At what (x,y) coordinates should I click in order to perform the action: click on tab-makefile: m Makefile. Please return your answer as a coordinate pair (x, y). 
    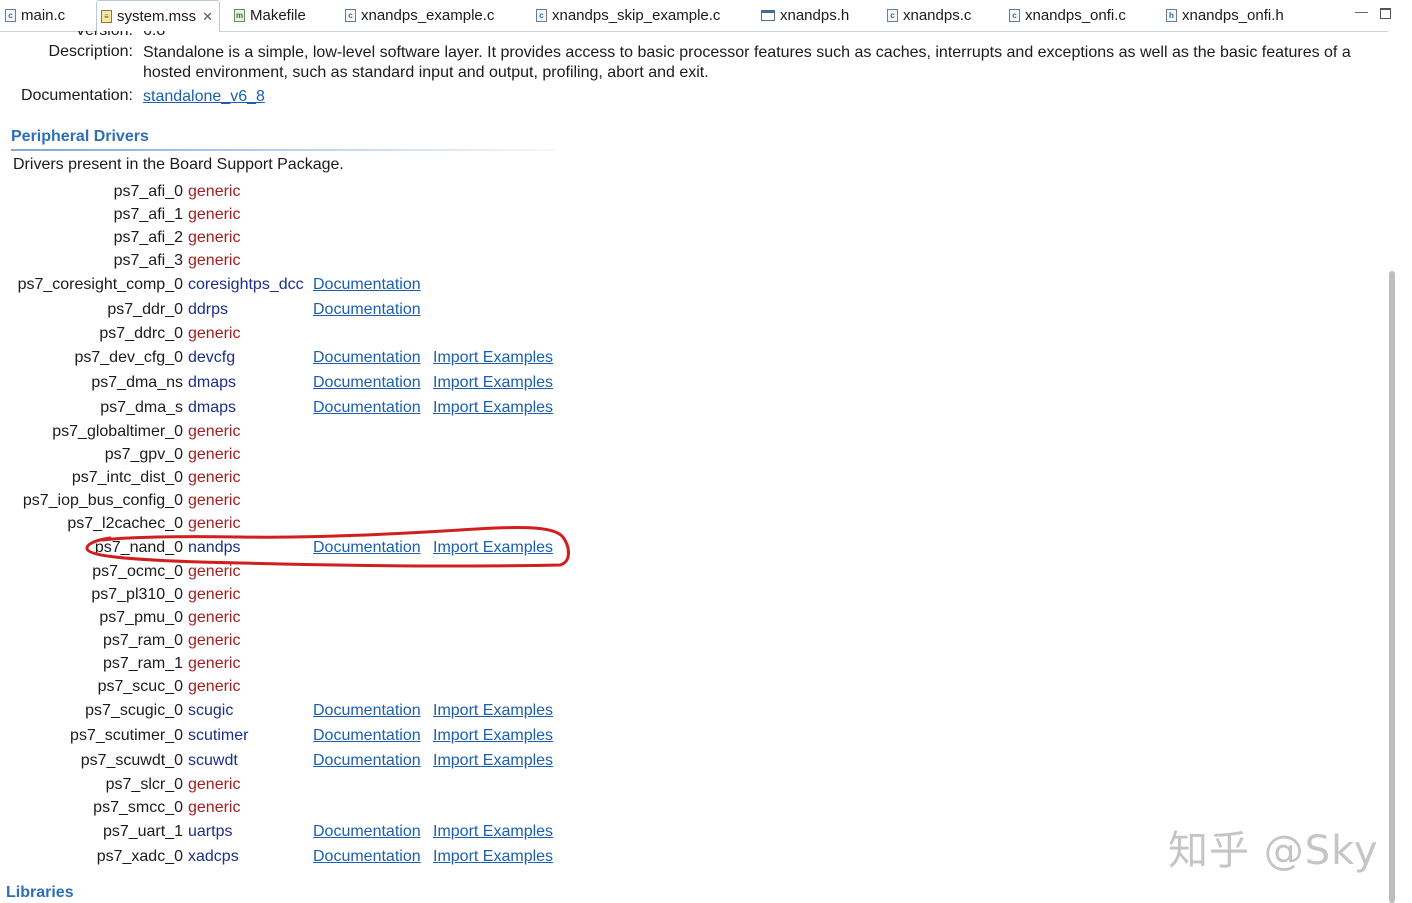
    Looking at the image, I should click on (270, 15).